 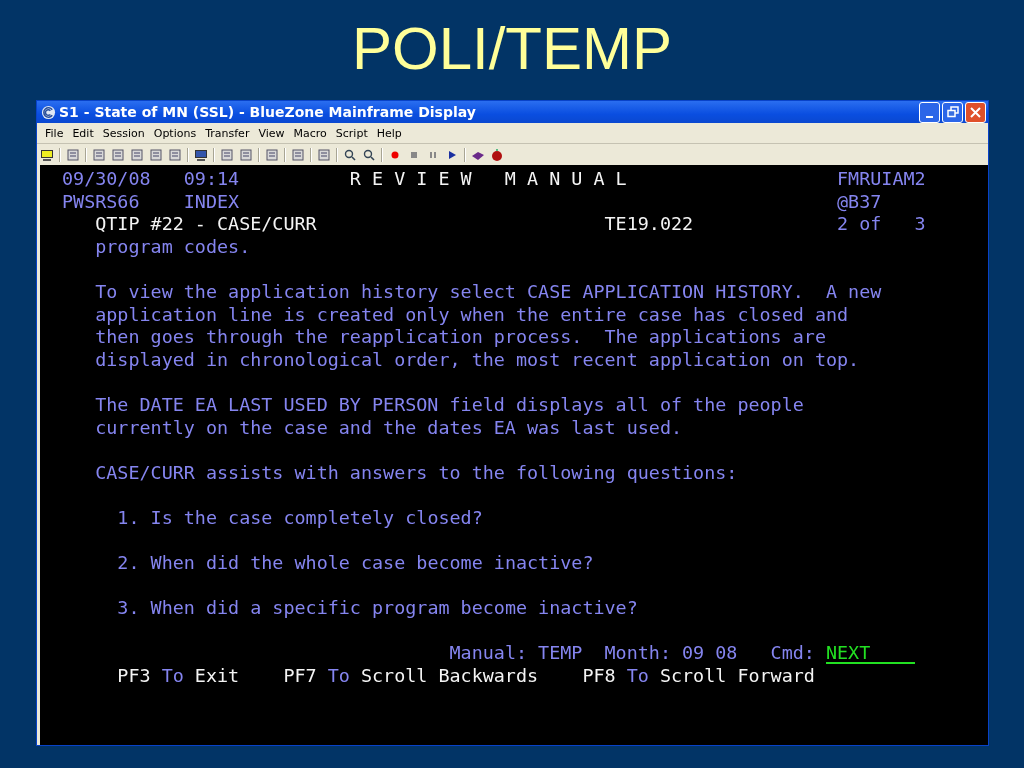 I want to click on command-label: Cmd:, so click(x=792, y=654).